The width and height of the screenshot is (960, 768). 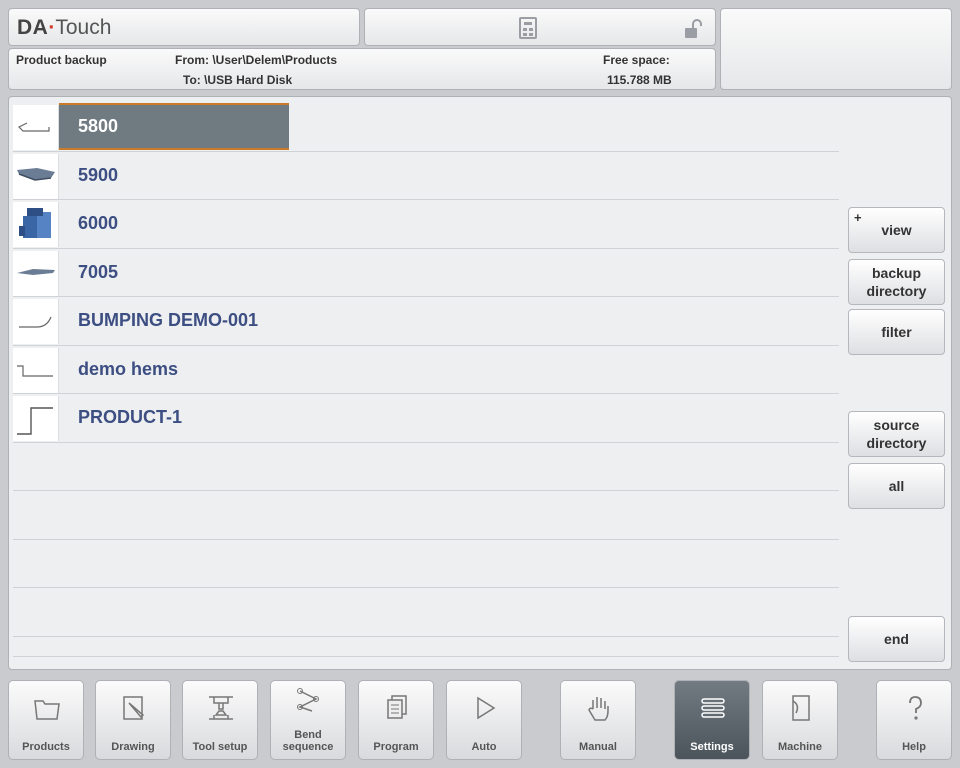 I want to click on all-button: all, so click(x=896, y=486).